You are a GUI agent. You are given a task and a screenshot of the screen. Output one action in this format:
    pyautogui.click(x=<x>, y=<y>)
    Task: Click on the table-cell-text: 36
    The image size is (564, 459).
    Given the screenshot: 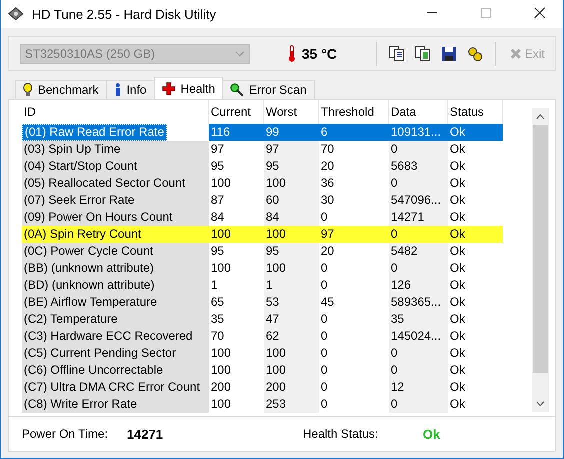 What is the action you would take?
    pyautogui.click(x=328, y=183)
    